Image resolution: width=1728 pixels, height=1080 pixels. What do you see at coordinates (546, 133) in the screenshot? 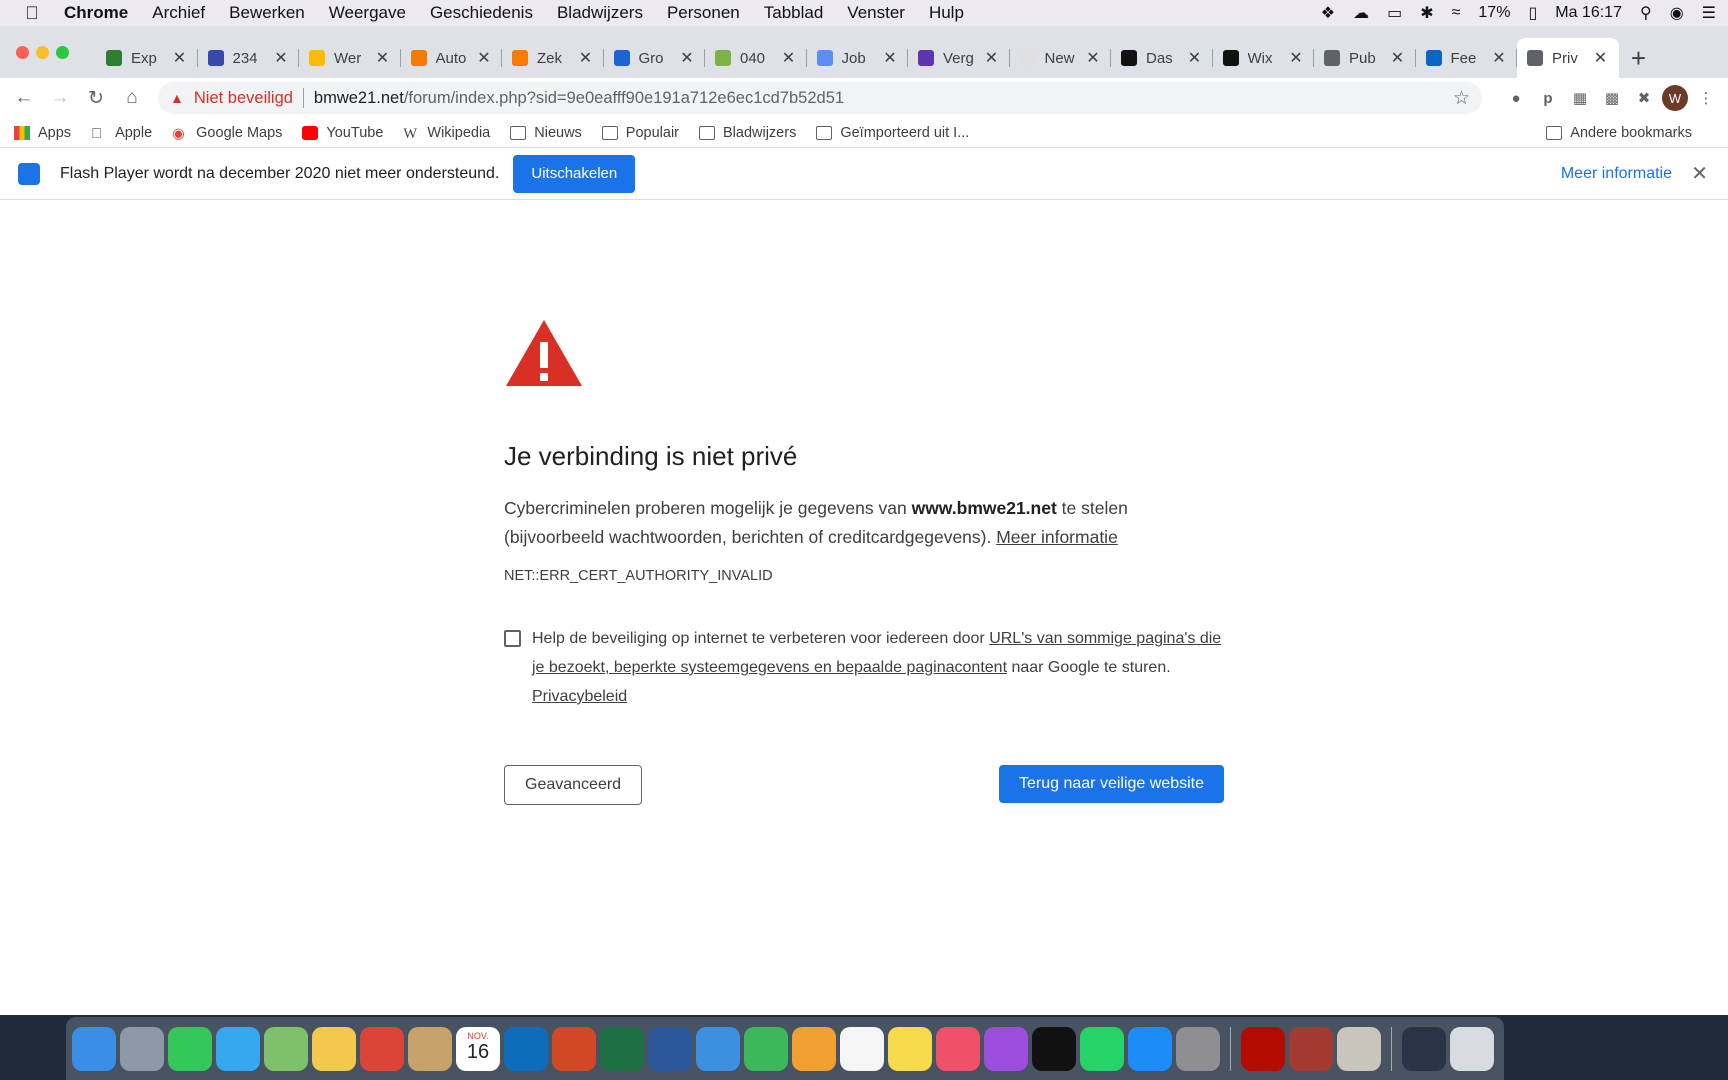
I see `bookmark-folder-nieuws: Nieuws` at bounding box center [546, 133].